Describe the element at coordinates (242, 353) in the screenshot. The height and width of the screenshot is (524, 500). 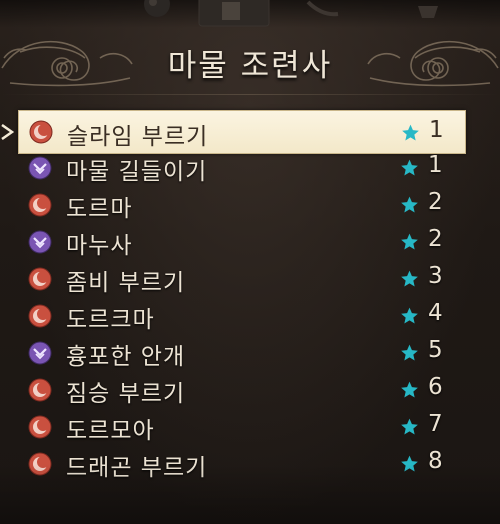
I see `skill-row: 흉포한 안개 5` at that location.